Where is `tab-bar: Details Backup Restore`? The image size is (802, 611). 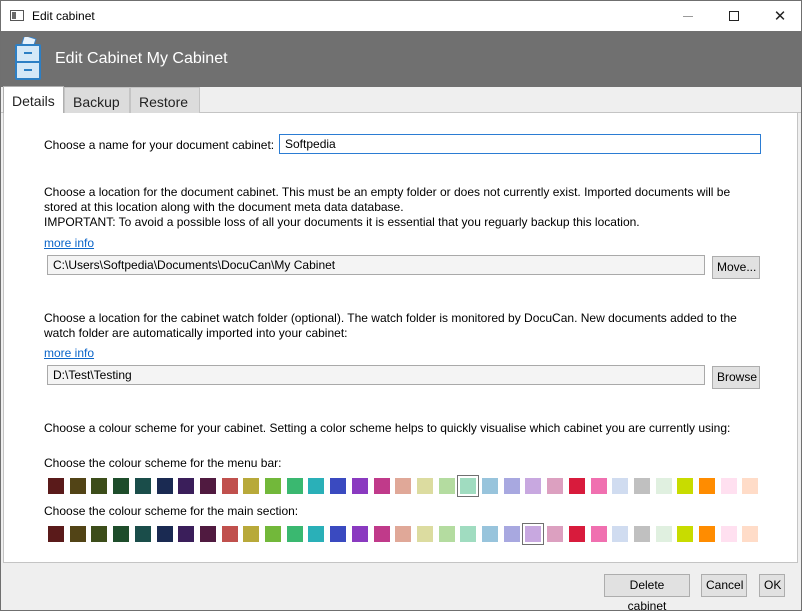 tab-bar: Details Backup Restore is located at coordinates (401, 99).